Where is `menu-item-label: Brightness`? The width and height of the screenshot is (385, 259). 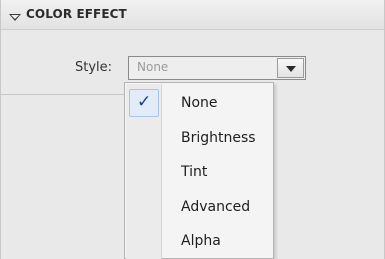
menu-item-label: Brightness is located at coordinates (218, 138).